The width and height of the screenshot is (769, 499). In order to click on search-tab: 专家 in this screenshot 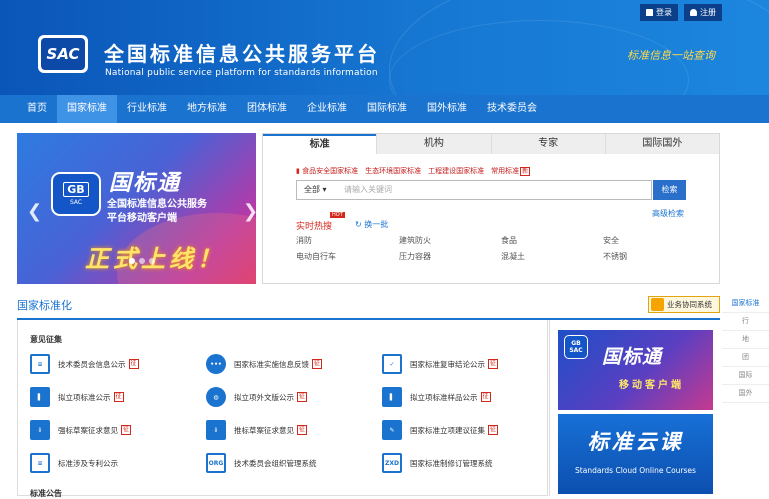, I will do `click(547, 144)`.